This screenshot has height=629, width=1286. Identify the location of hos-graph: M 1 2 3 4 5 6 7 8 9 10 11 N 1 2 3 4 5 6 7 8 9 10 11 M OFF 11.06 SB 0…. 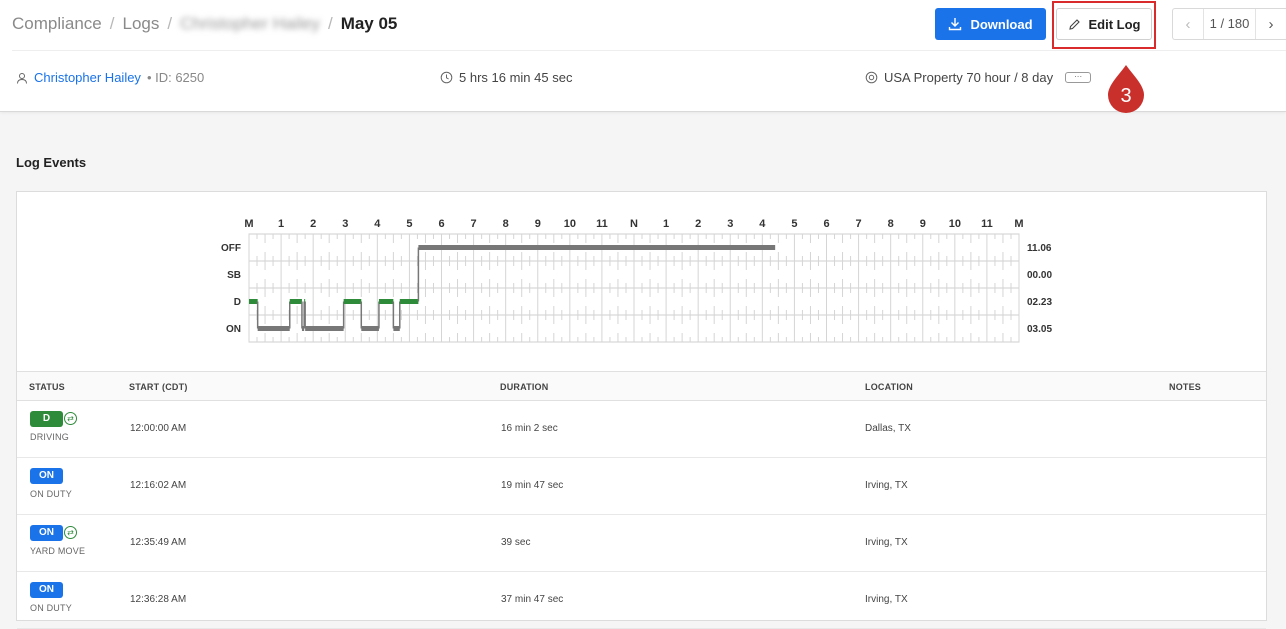
(636, 280).